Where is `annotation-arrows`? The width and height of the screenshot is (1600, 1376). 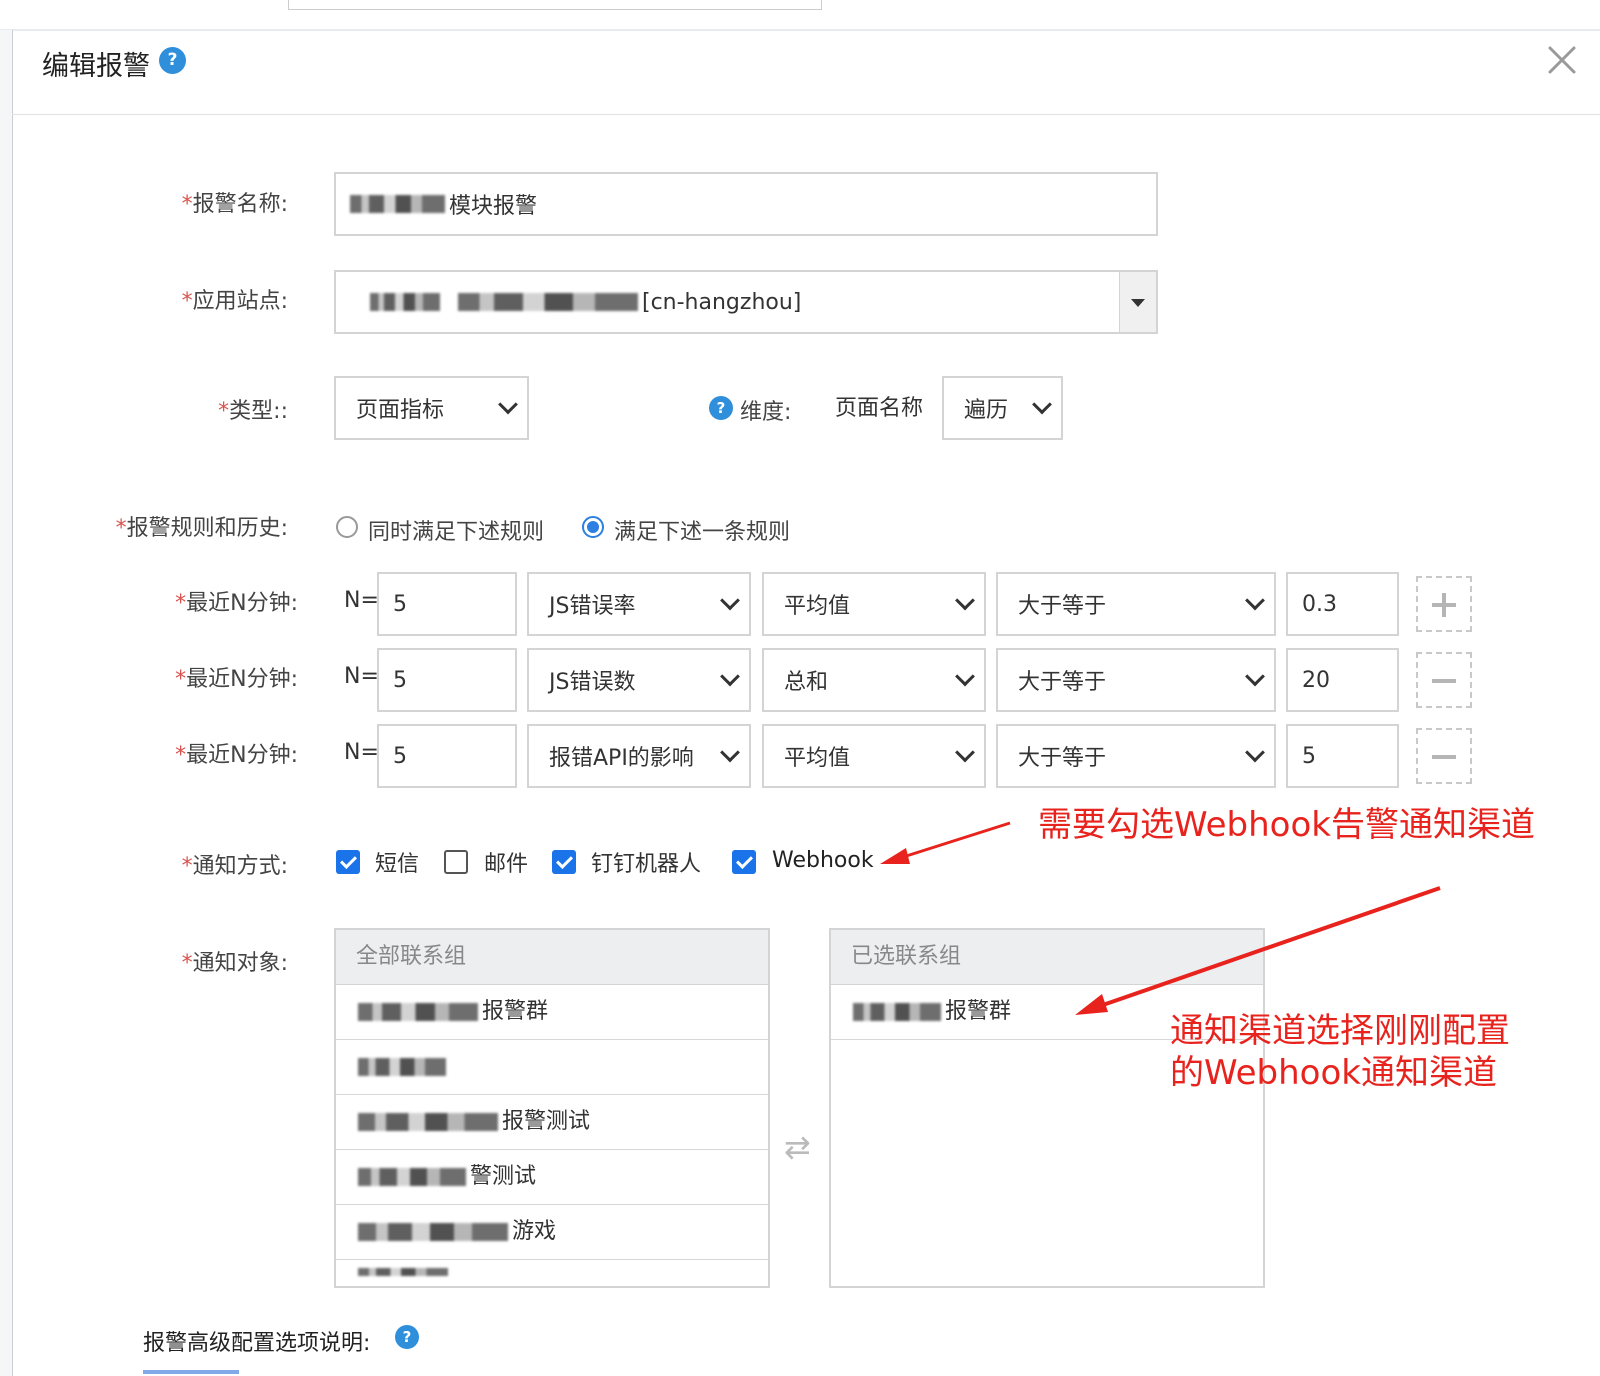
annotation-arrows is located at coordinates (1160, 918).